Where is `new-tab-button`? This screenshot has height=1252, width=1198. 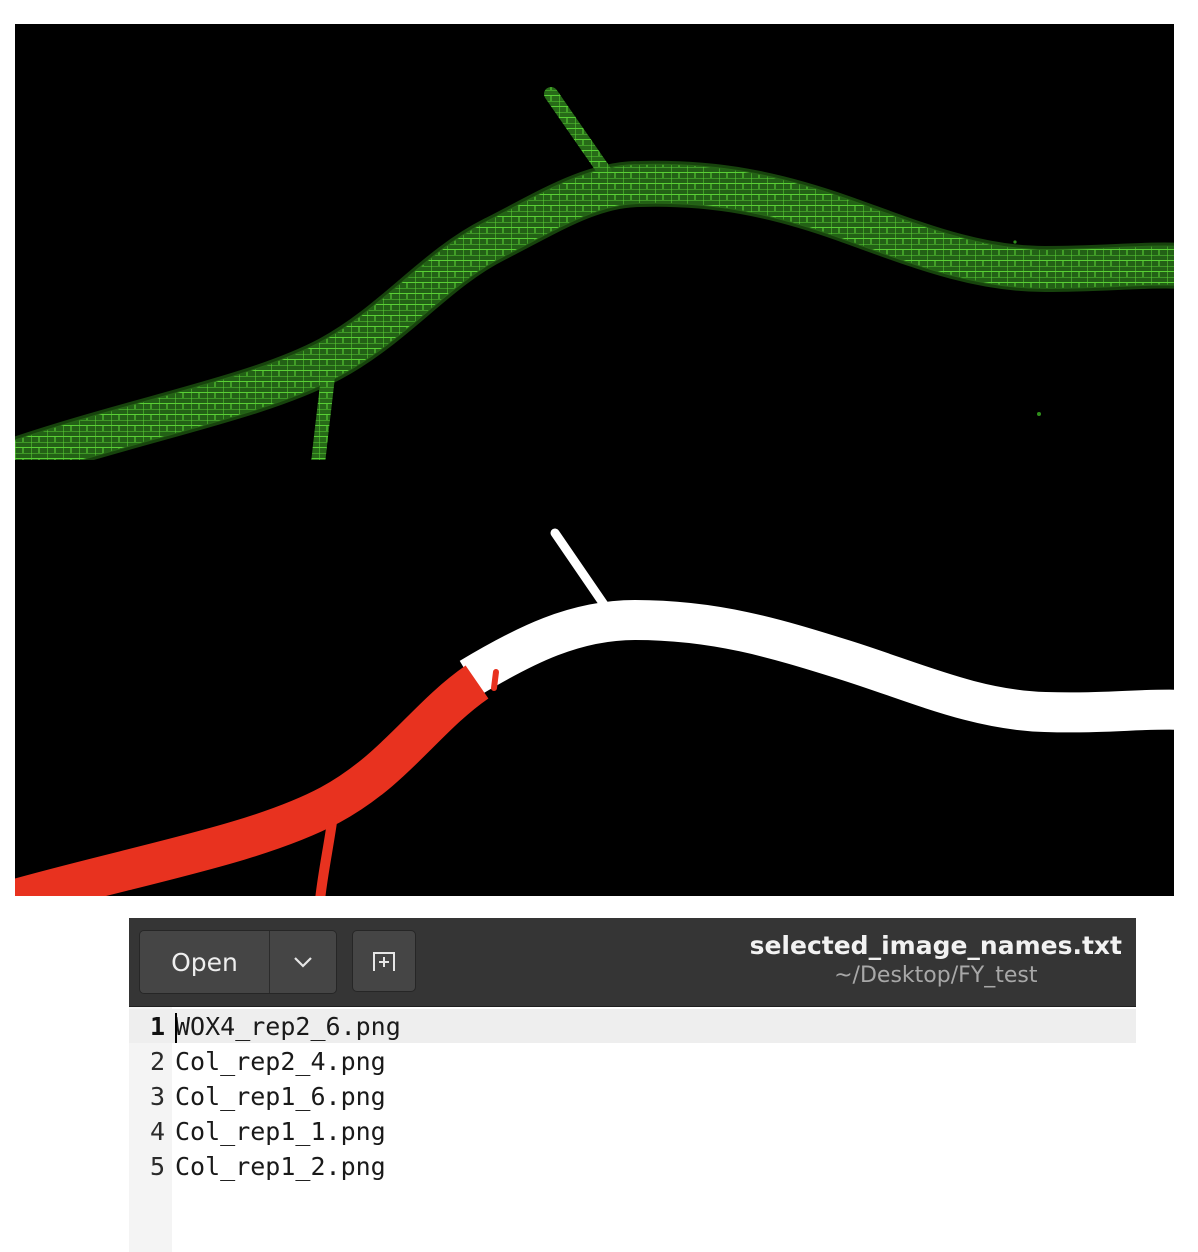
new-tab-button is located at coordinates (384, 961).